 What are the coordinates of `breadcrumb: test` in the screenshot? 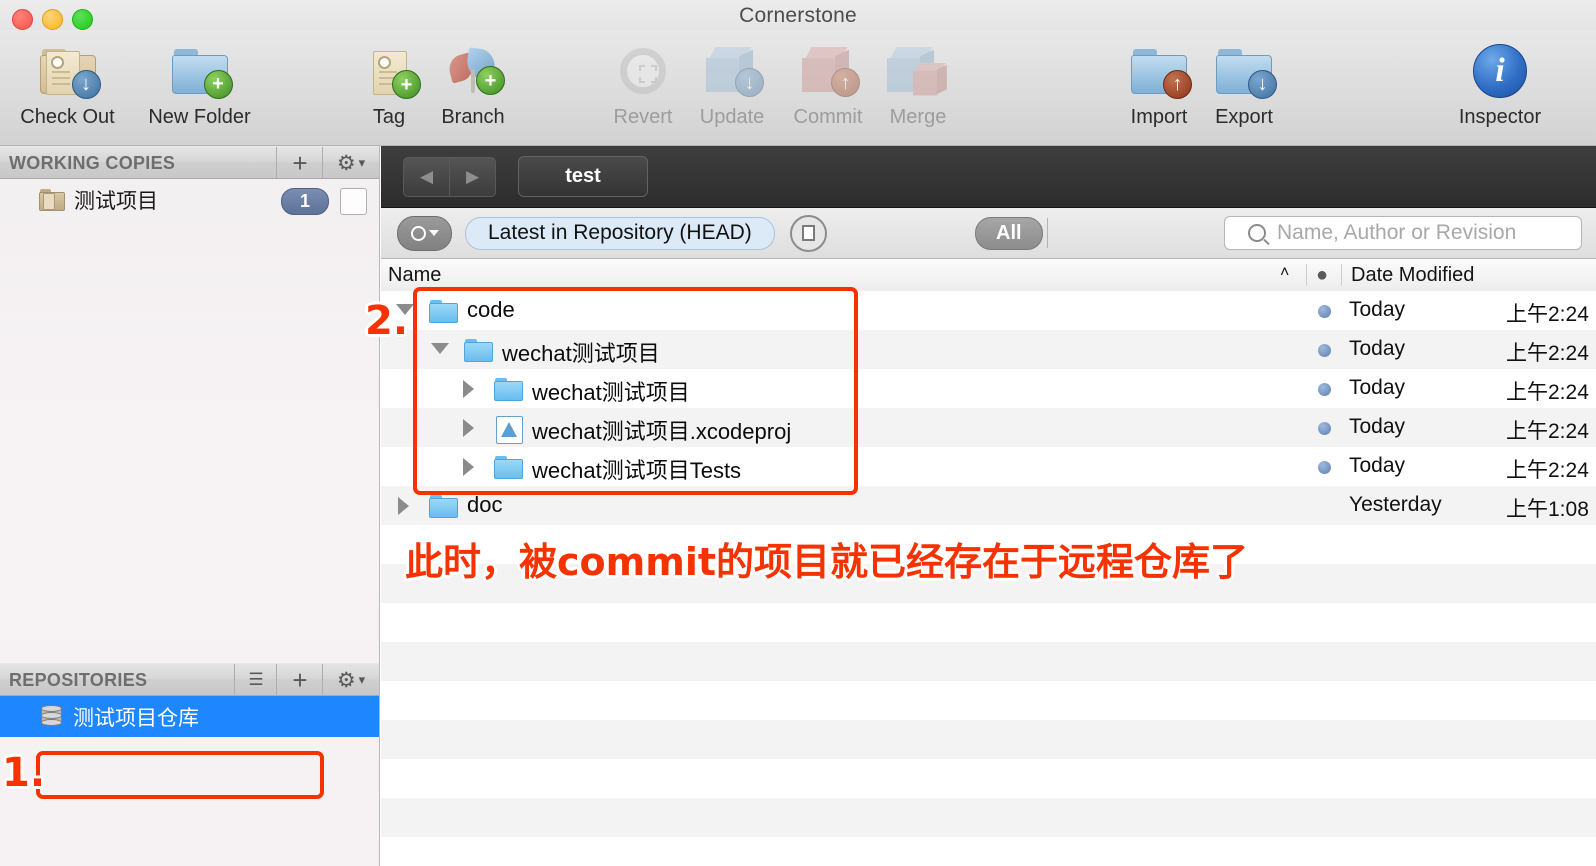 It's located at (583, 176).